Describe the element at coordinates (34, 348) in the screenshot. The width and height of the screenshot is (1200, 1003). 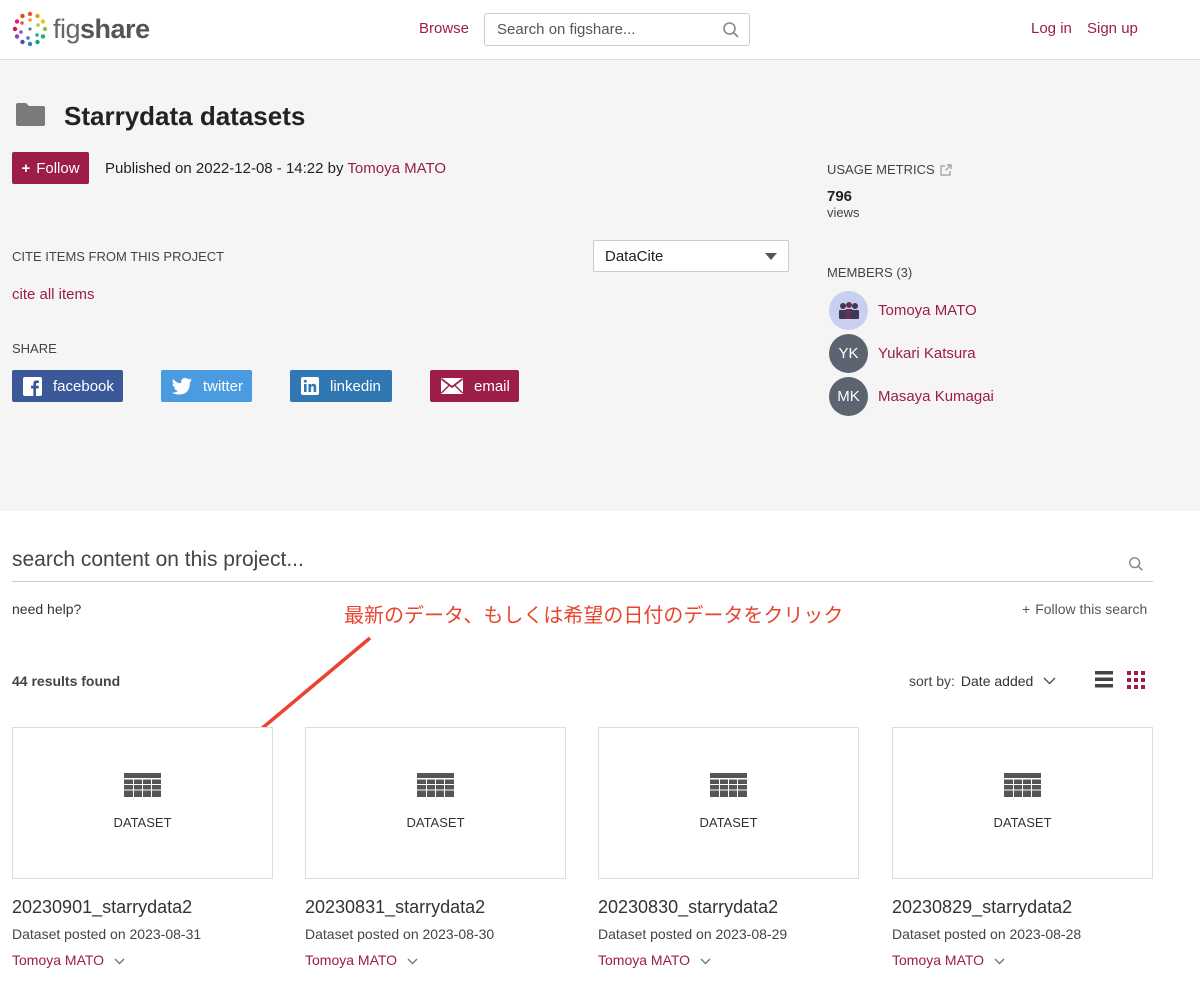
I see `share-label: SHARE` at that location.